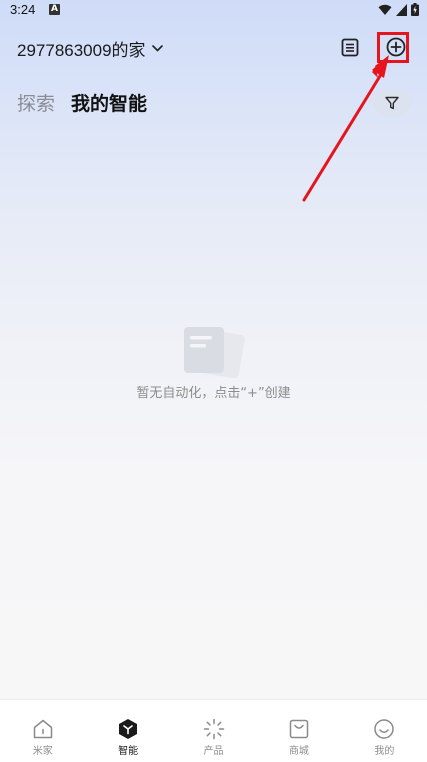  Describe the element at coordinates (213, 47) in the screenshot. I see `header: 2977863009的家` at that location.